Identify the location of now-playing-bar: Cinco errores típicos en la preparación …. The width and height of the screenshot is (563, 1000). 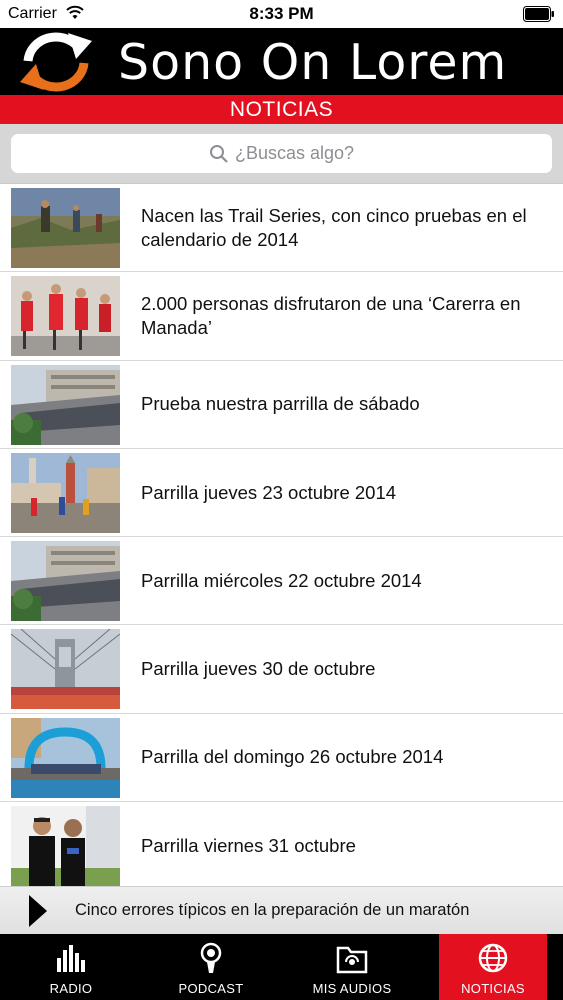
(281, 910).